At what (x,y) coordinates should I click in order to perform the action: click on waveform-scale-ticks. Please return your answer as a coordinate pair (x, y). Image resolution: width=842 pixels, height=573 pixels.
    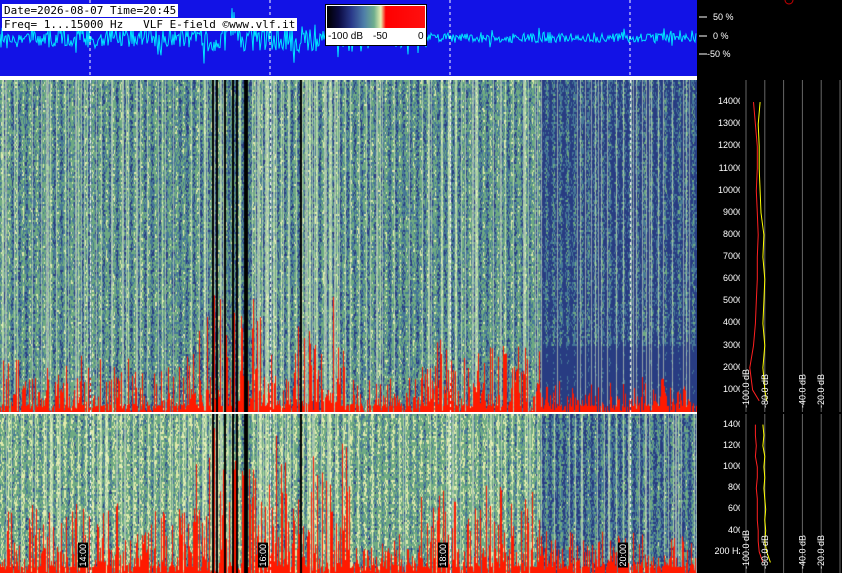
    Looking at the image, I should click on (746, 27).